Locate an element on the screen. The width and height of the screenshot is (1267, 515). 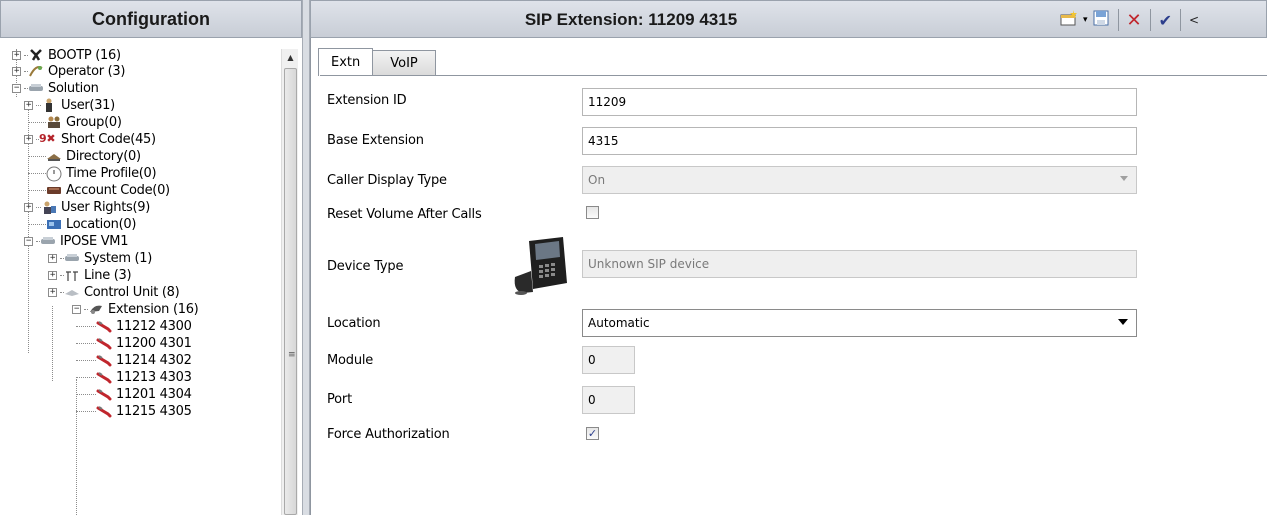
tree-item-extension-entry: 11215 4305 is located at coordinates (134, 411).